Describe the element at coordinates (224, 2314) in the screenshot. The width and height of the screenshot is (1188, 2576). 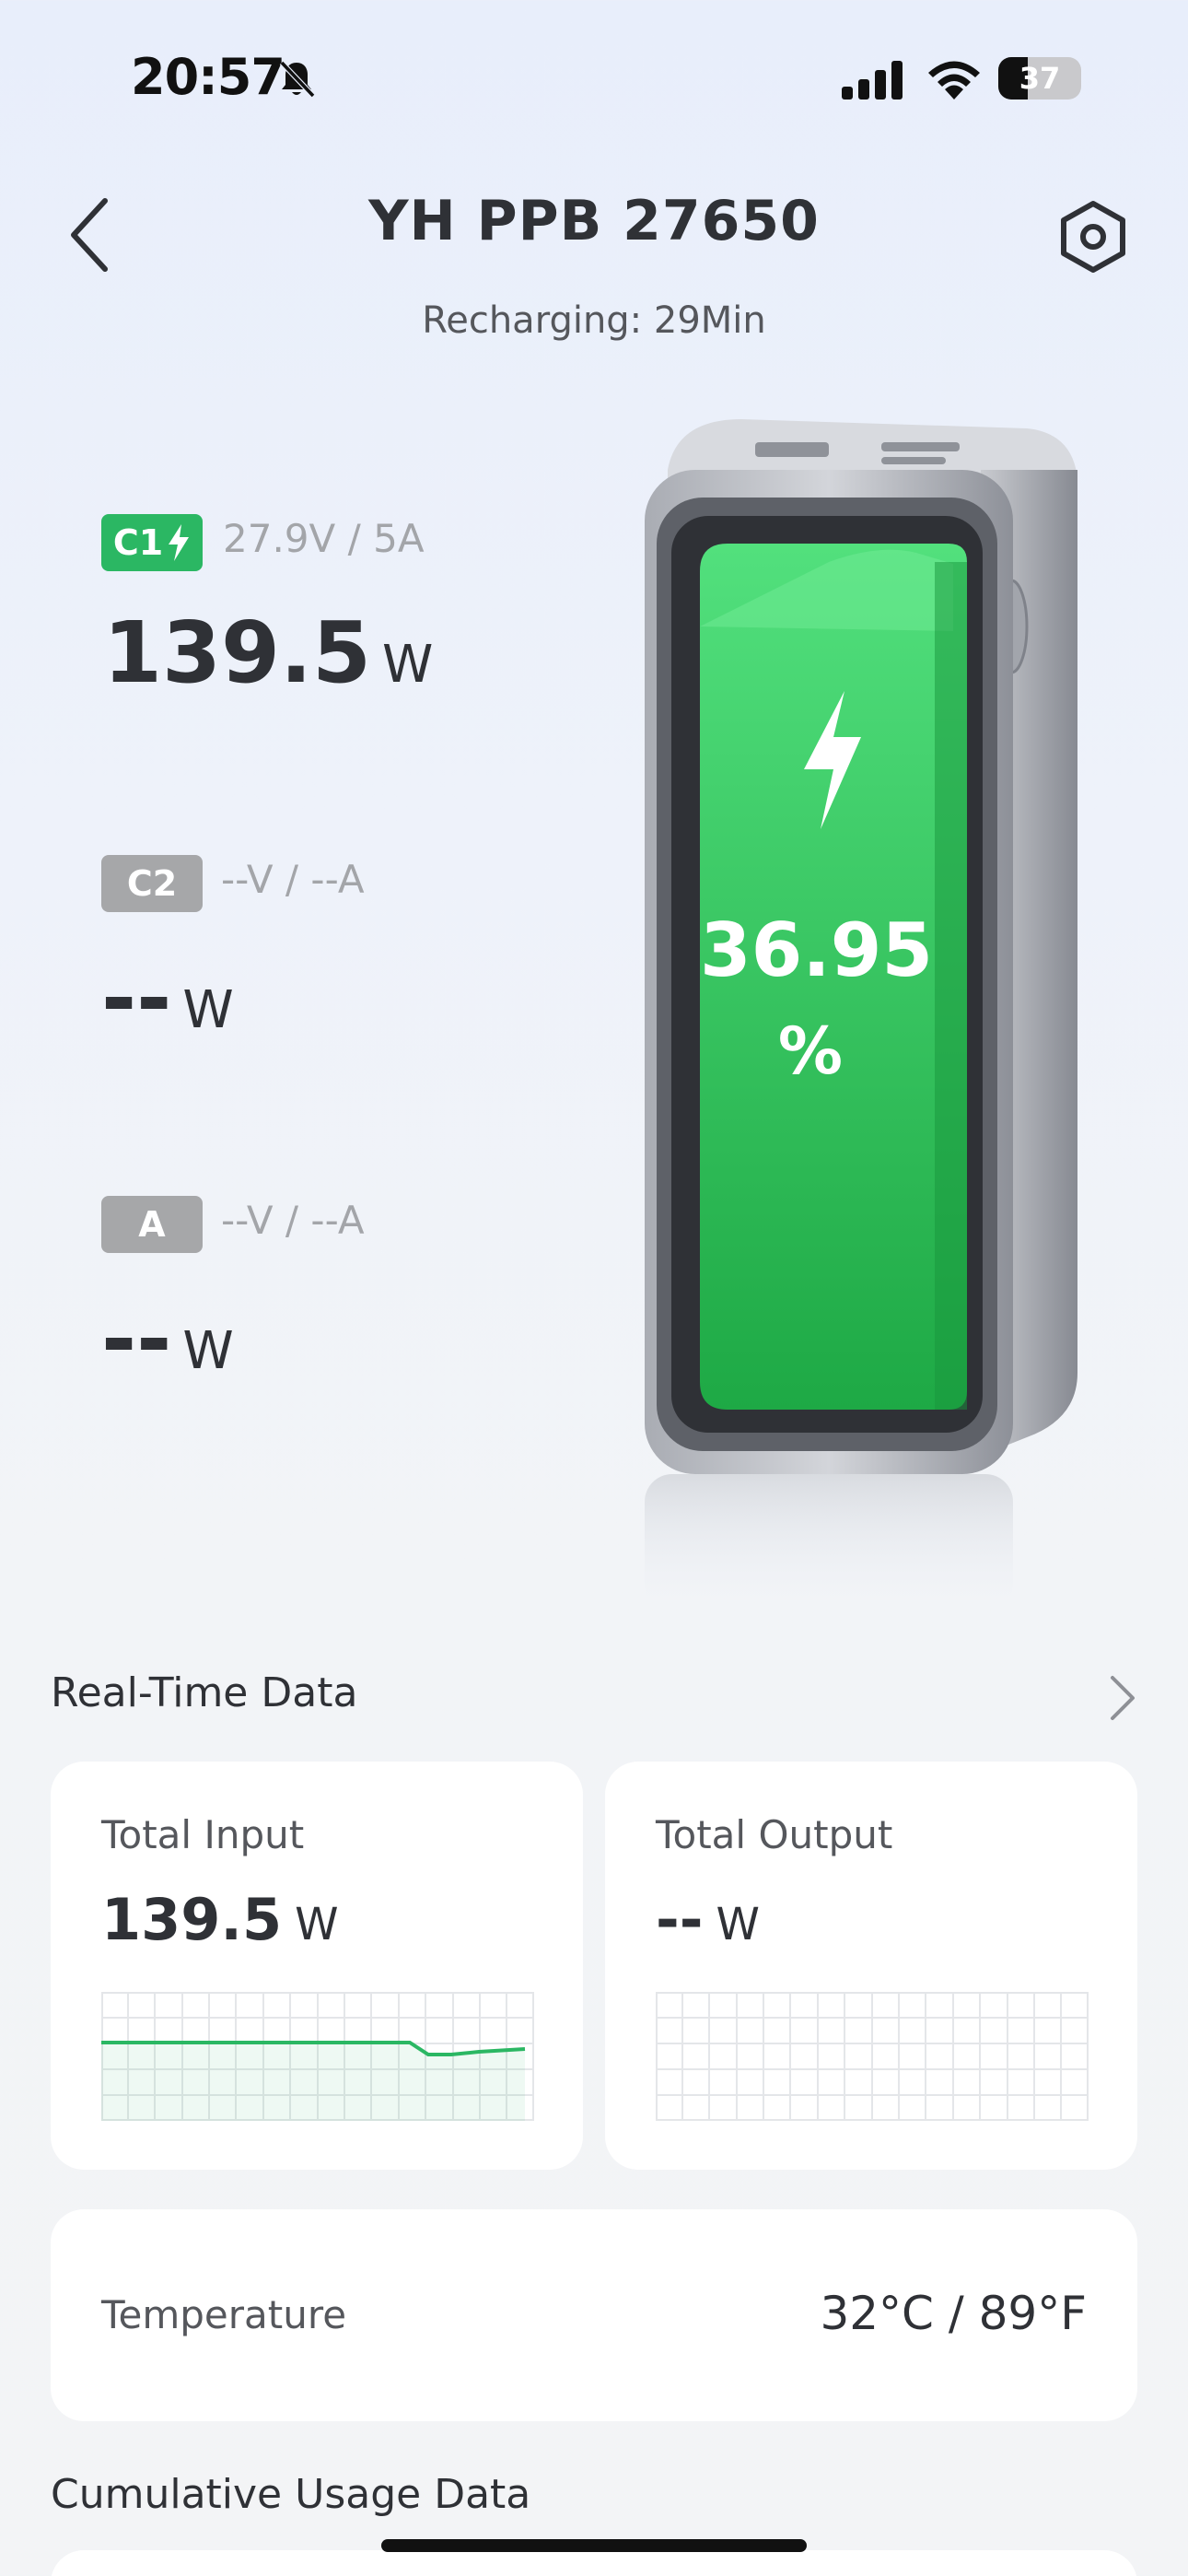
I see `temperature-label: Temperature` at that location.